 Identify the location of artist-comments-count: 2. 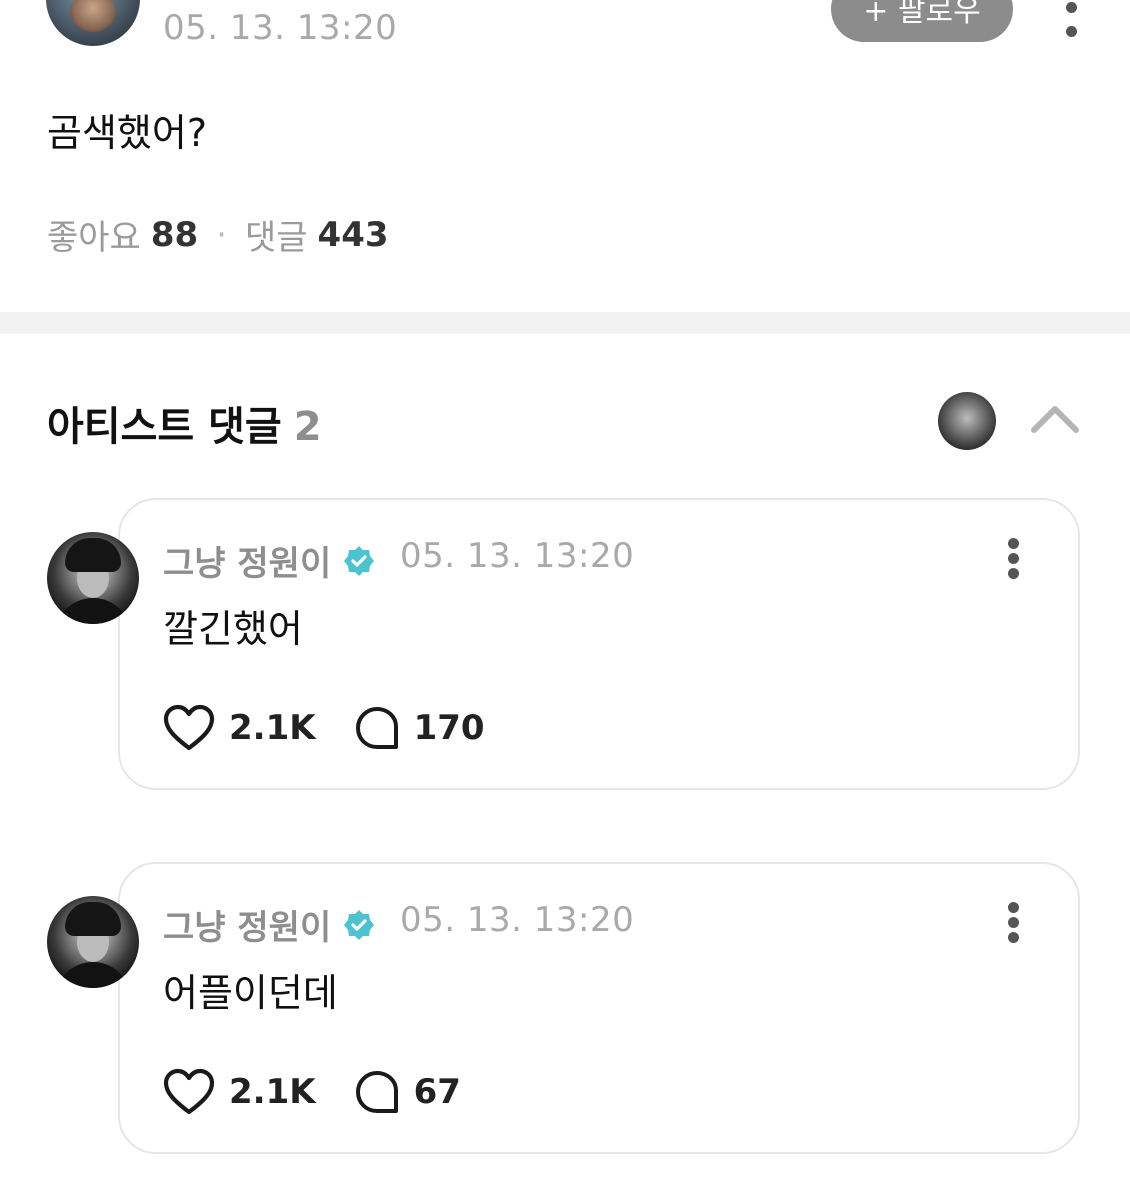
(307, 427).